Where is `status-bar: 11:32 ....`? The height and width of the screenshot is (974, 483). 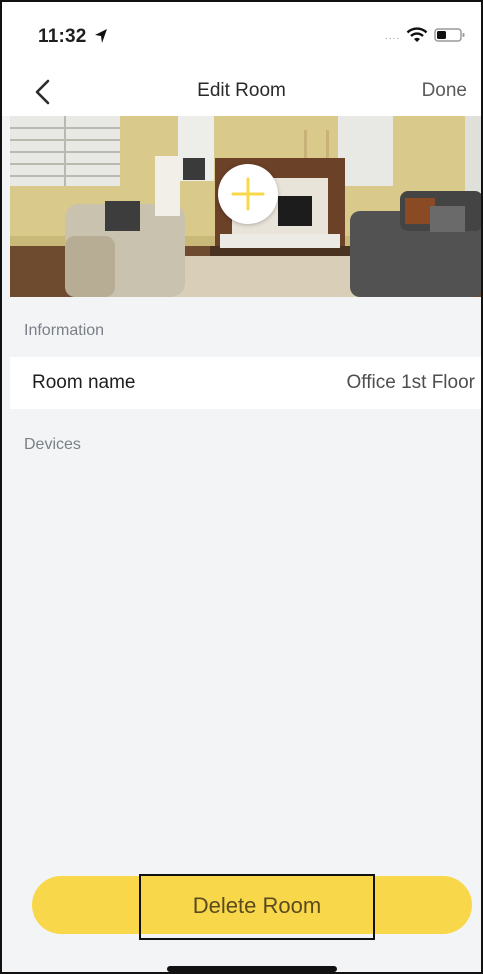 status-bar: 11:32 .... is located at coordinates (241, 35).